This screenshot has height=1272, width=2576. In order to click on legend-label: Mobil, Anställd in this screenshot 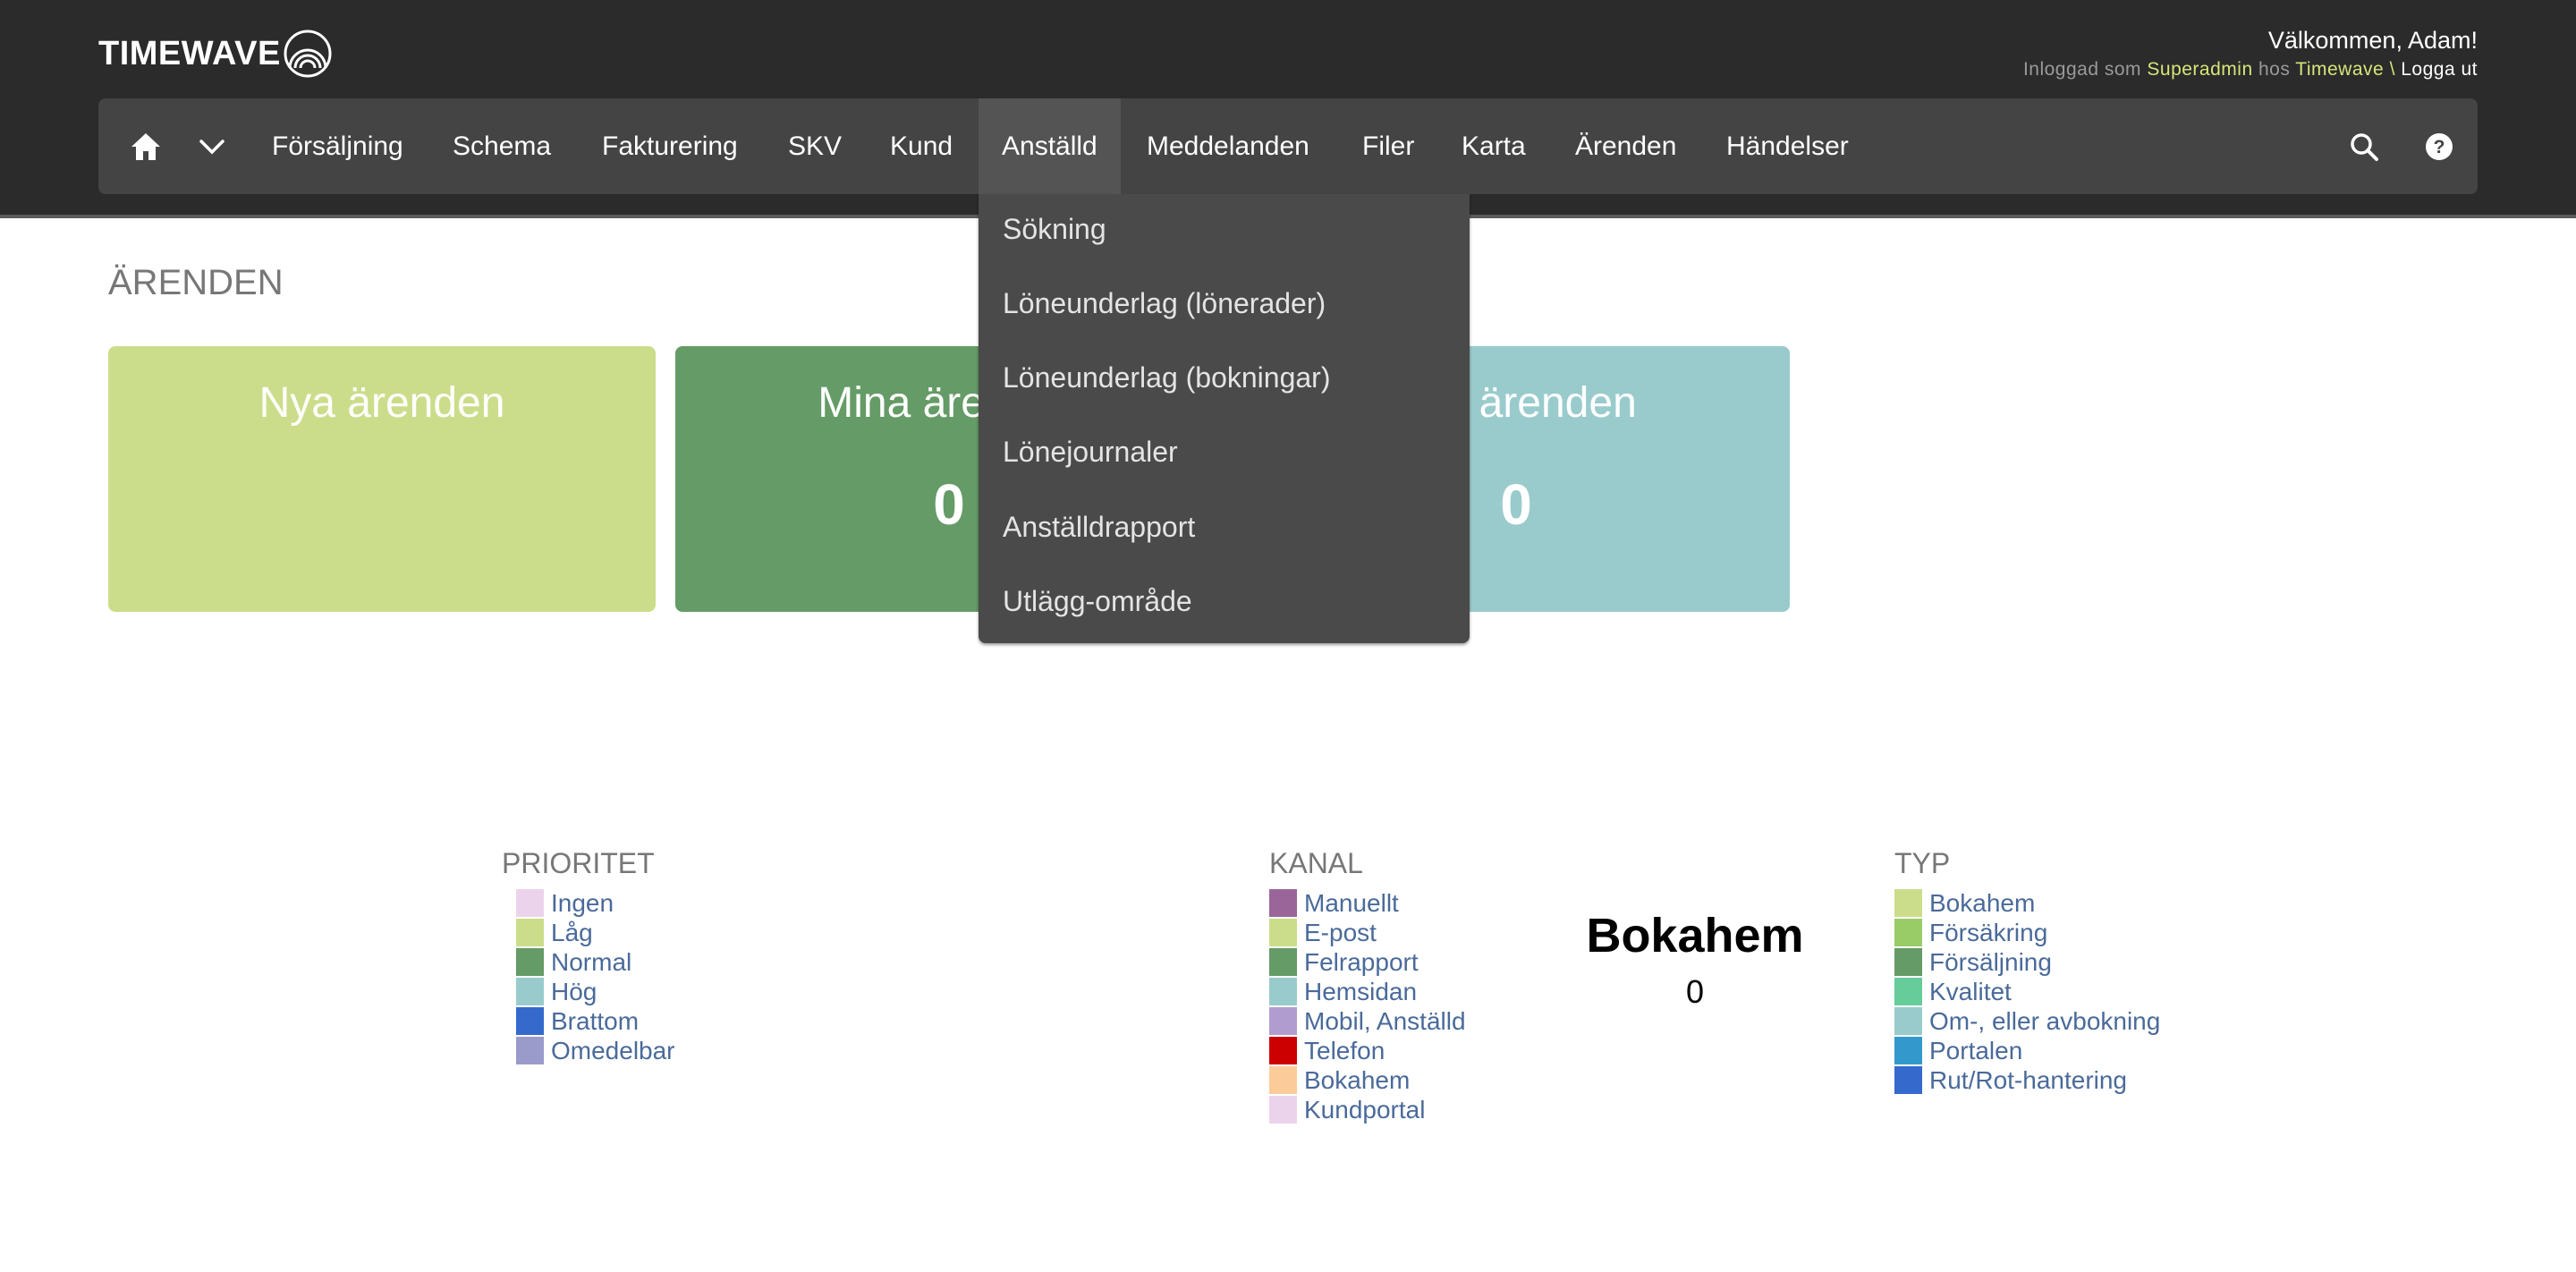, I will do `click(1385, 1021)`.